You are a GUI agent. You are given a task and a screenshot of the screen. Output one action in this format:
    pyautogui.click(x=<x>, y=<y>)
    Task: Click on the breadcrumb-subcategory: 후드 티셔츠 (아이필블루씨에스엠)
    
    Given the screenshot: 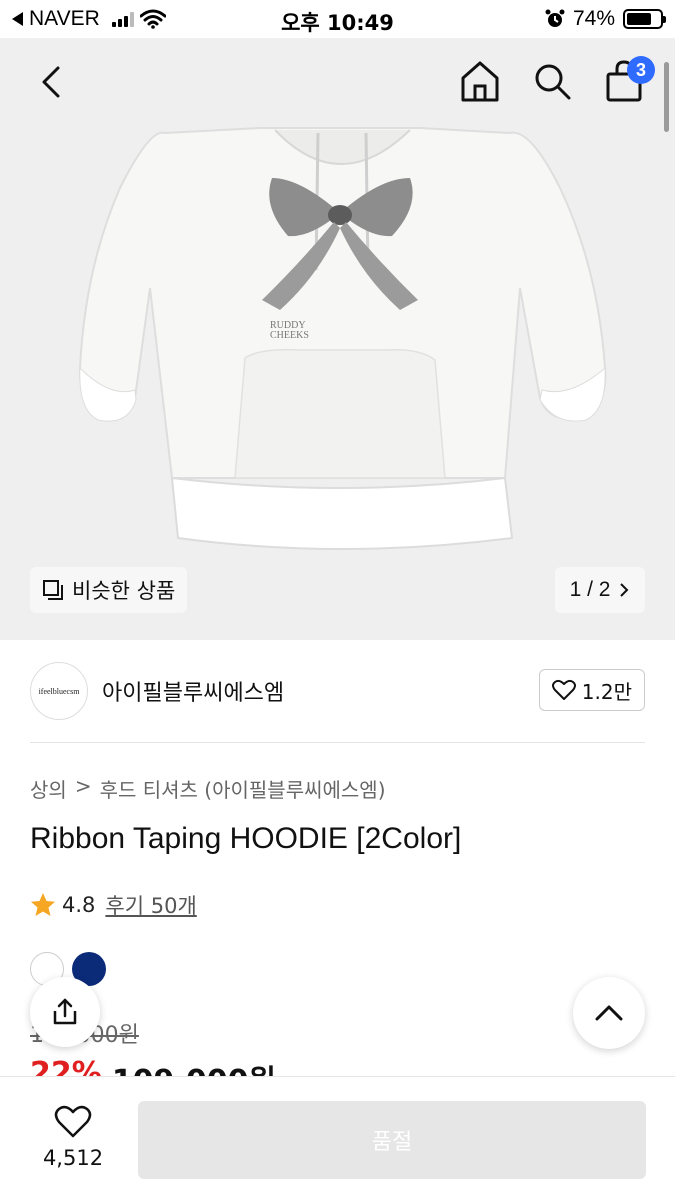 What is the action you would take?
    pyautogui.click(x=243, y=788)
    